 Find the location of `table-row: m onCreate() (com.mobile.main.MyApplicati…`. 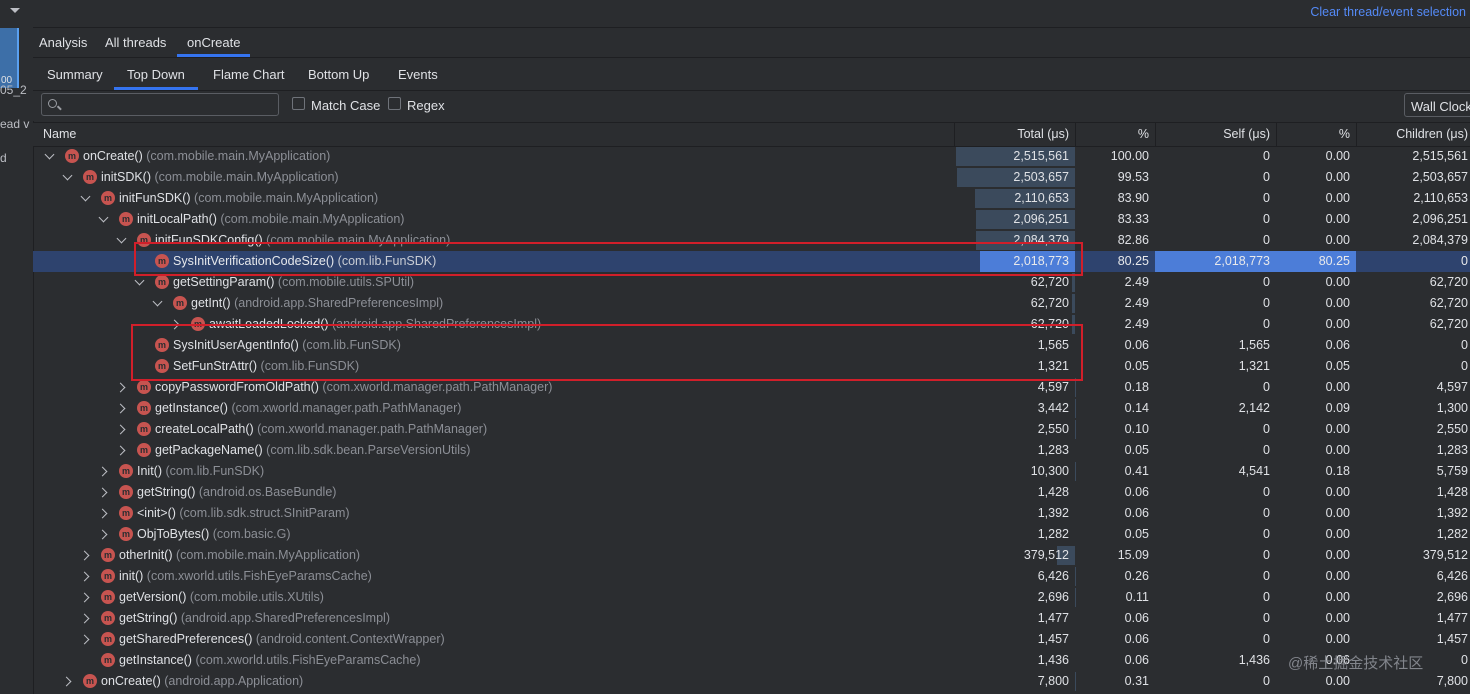

table-row: m onCreate() (com.mobile.main.MyApplicati… is located at coordinates (751, 156).